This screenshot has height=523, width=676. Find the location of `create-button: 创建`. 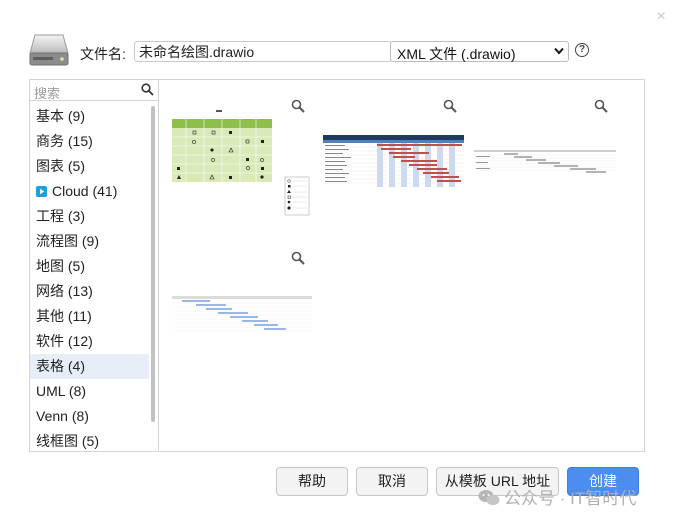

create-button: 创建 is located at coordinates (603, 481).